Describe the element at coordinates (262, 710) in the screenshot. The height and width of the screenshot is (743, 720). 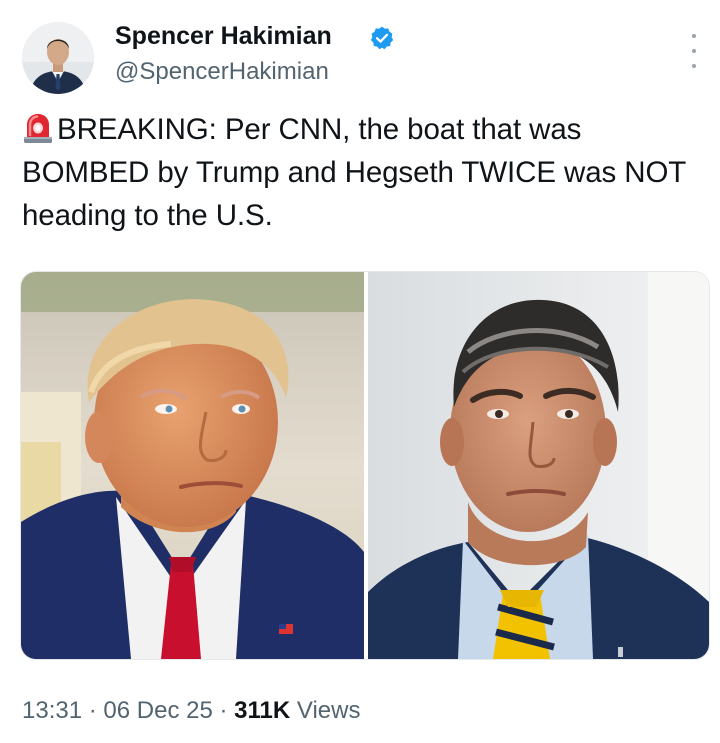
I see `views-count: 311K` at that location.